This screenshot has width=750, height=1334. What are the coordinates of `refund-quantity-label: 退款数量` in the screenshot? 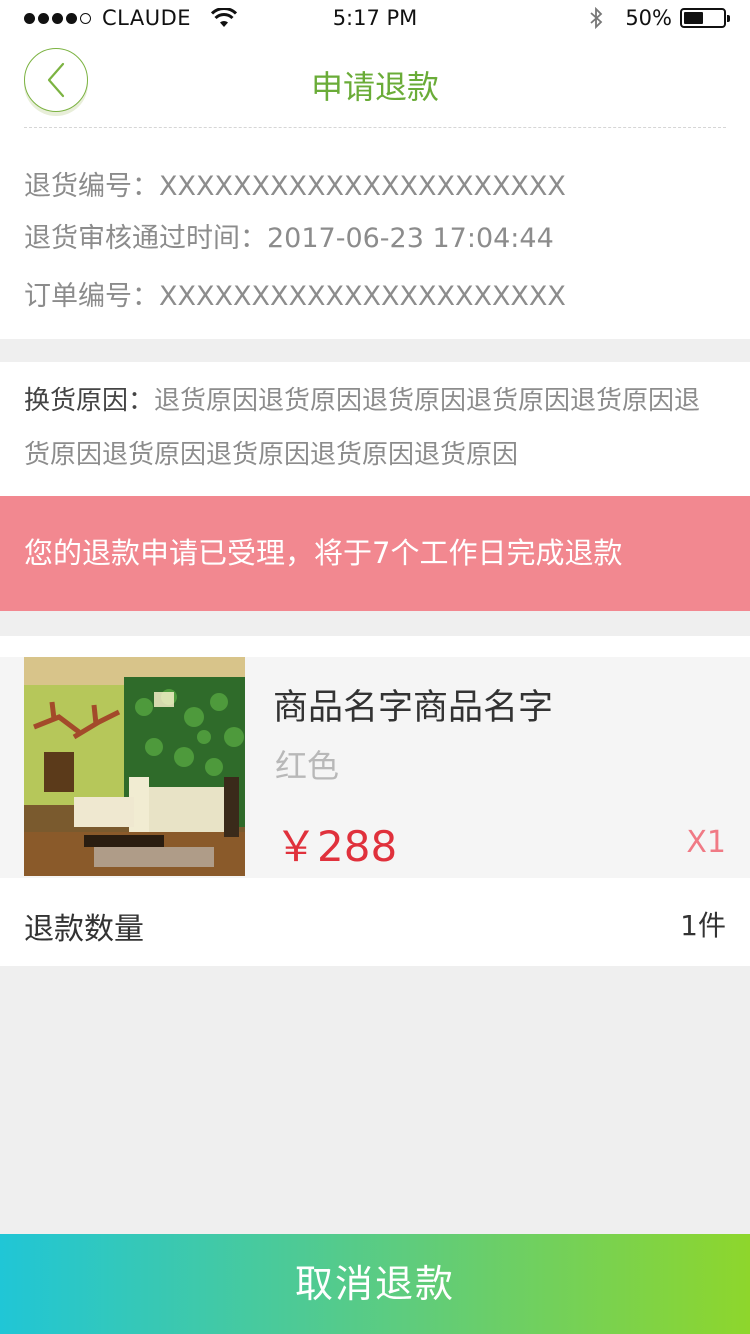 It's located at (84, 929).